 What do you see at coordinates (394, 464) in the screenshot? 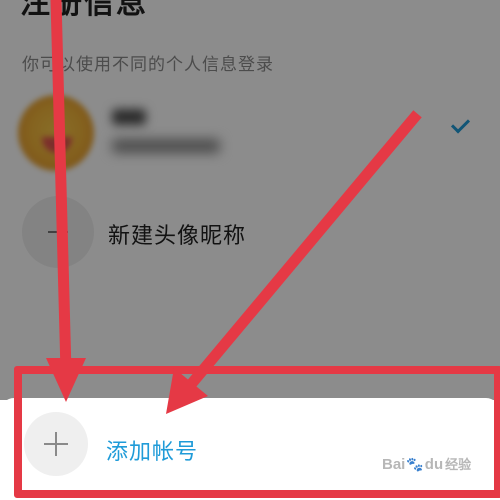
I see `watermark-text-a: Bai` at bounding box center [394, 464].